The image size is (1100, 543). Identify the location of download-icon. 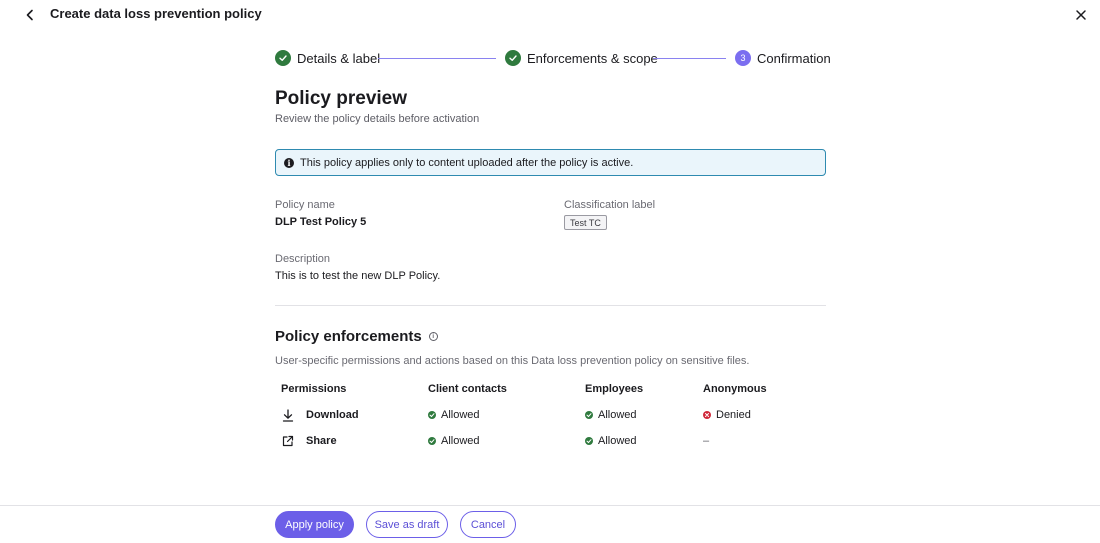
(288, 415).